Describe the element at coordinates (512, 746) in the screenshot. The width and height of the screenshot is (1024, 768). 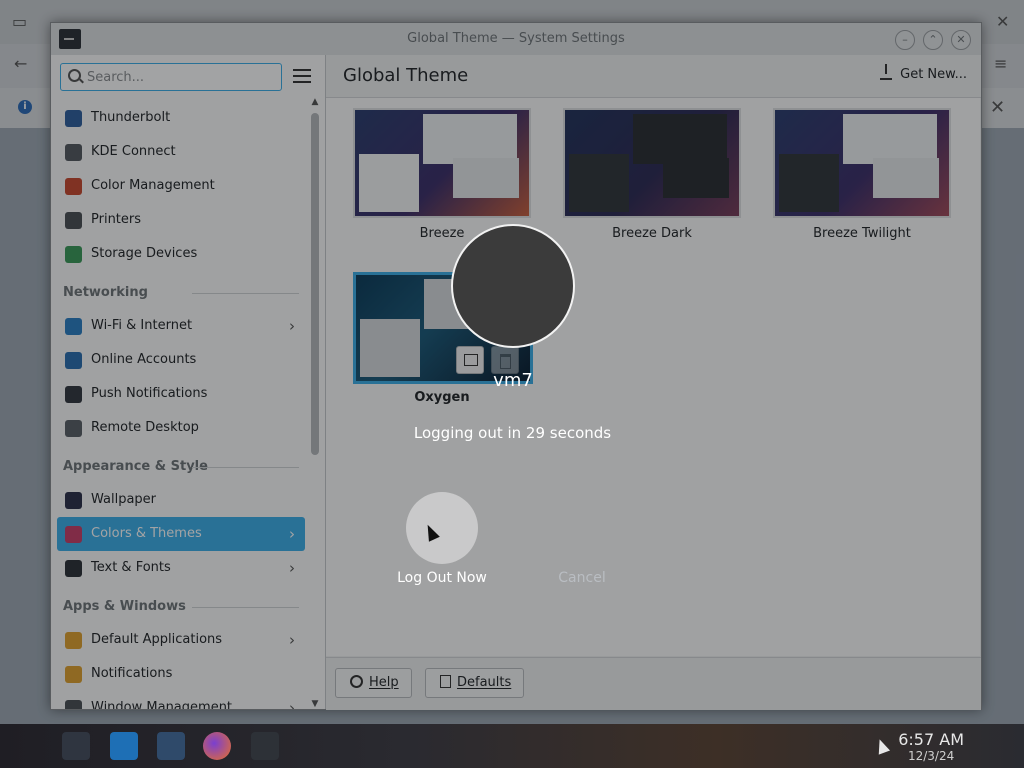
I see `taskbar: 6:57 AM 12/3/24` at that location.